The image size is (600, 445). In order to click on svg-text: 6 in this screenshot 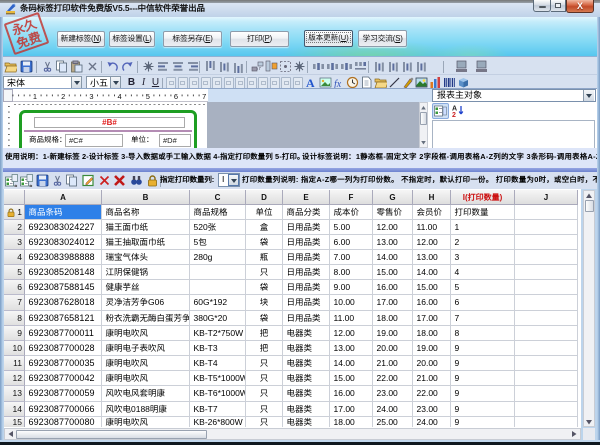, I will do `click(176, 96)`.